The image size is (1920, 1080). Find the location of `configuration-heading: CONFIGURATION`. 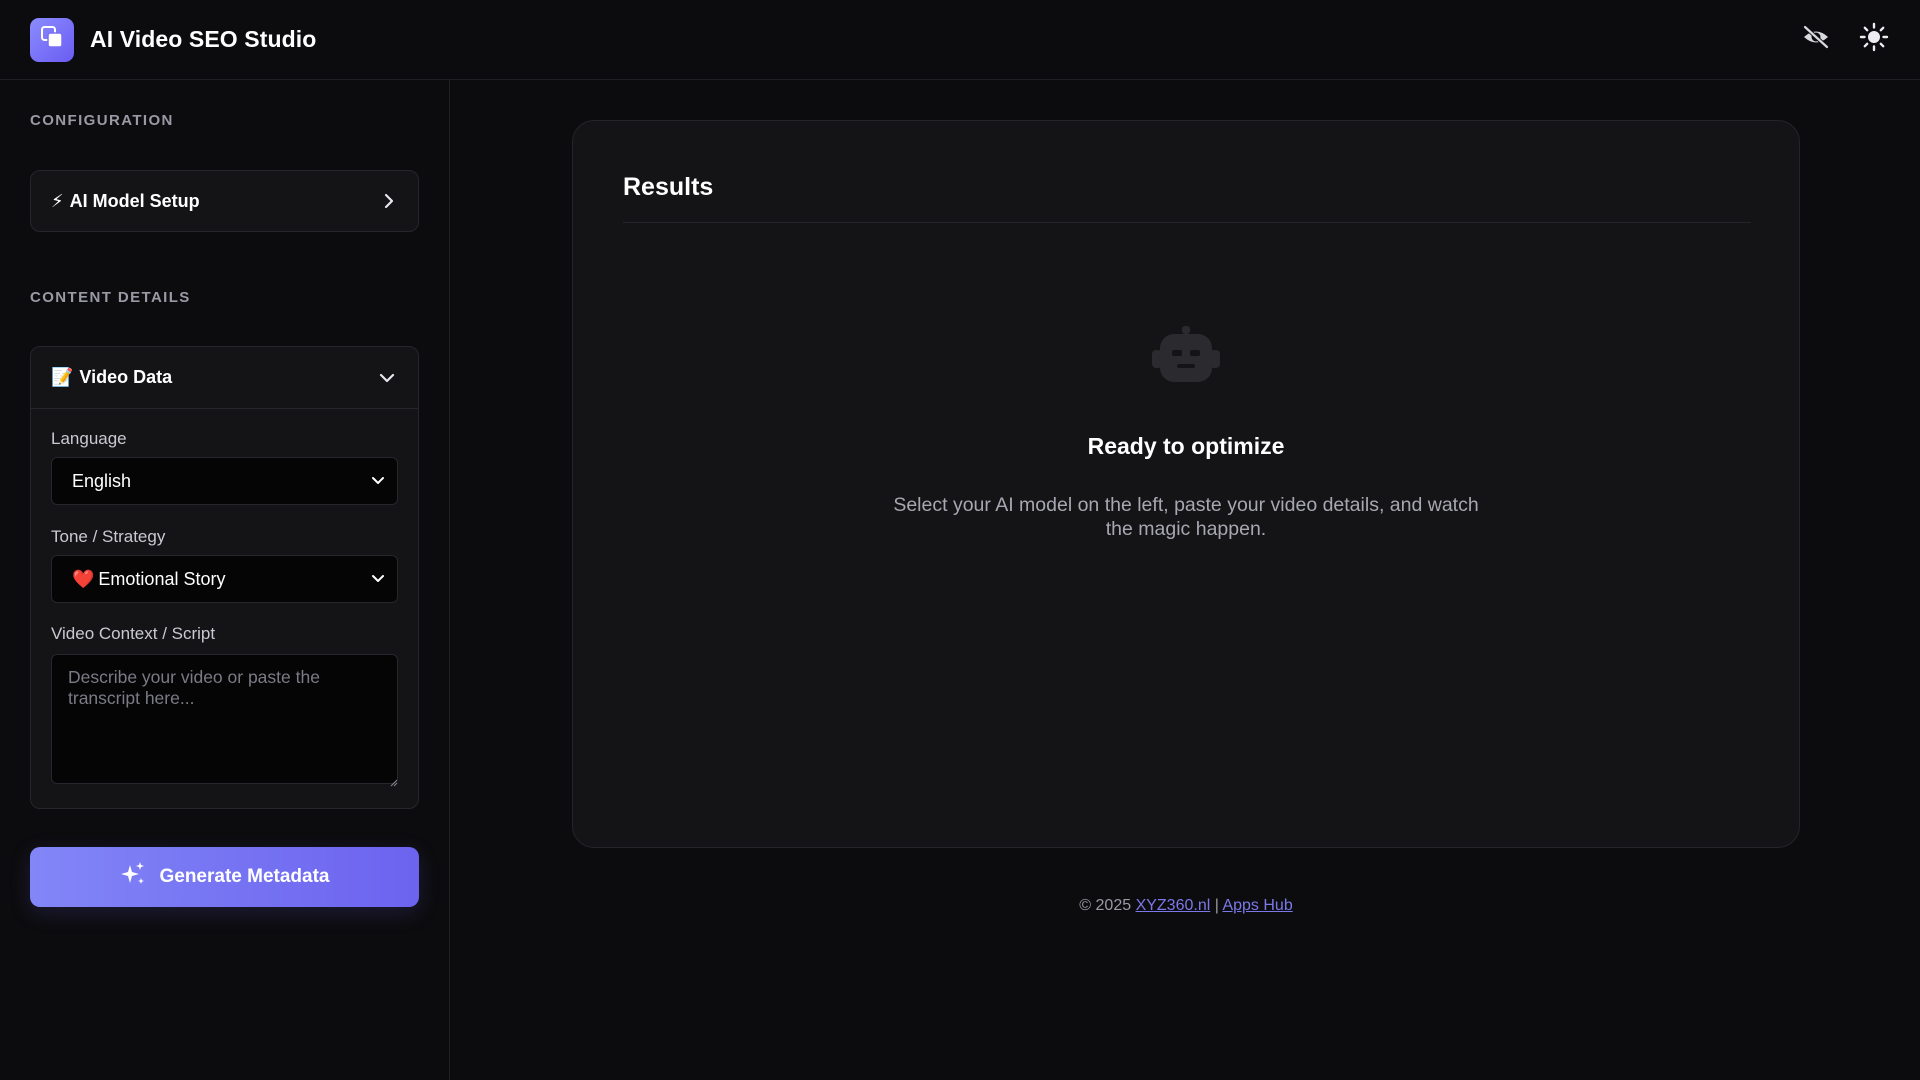

configuration-heading: CONFIGURATION is located at coordinates (102, 120).